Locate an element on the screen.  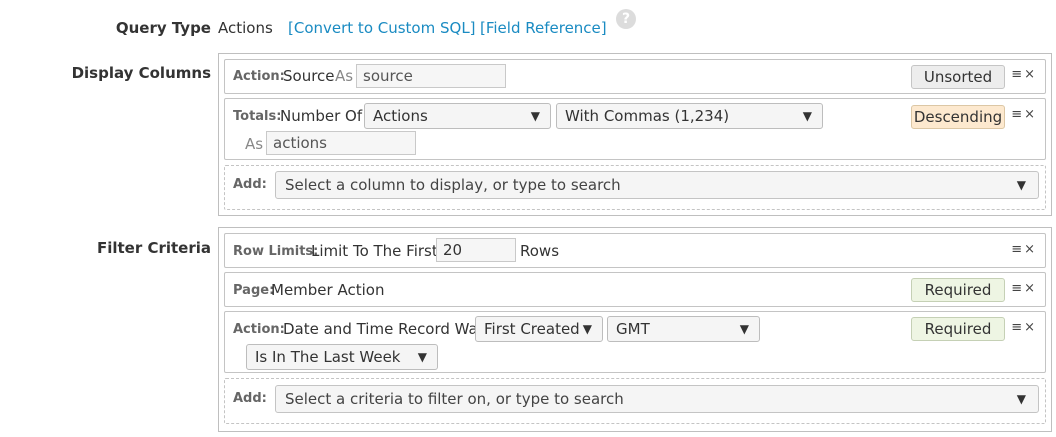
filter-description: Date and Time Record Was is located at coordinates (384, 329).